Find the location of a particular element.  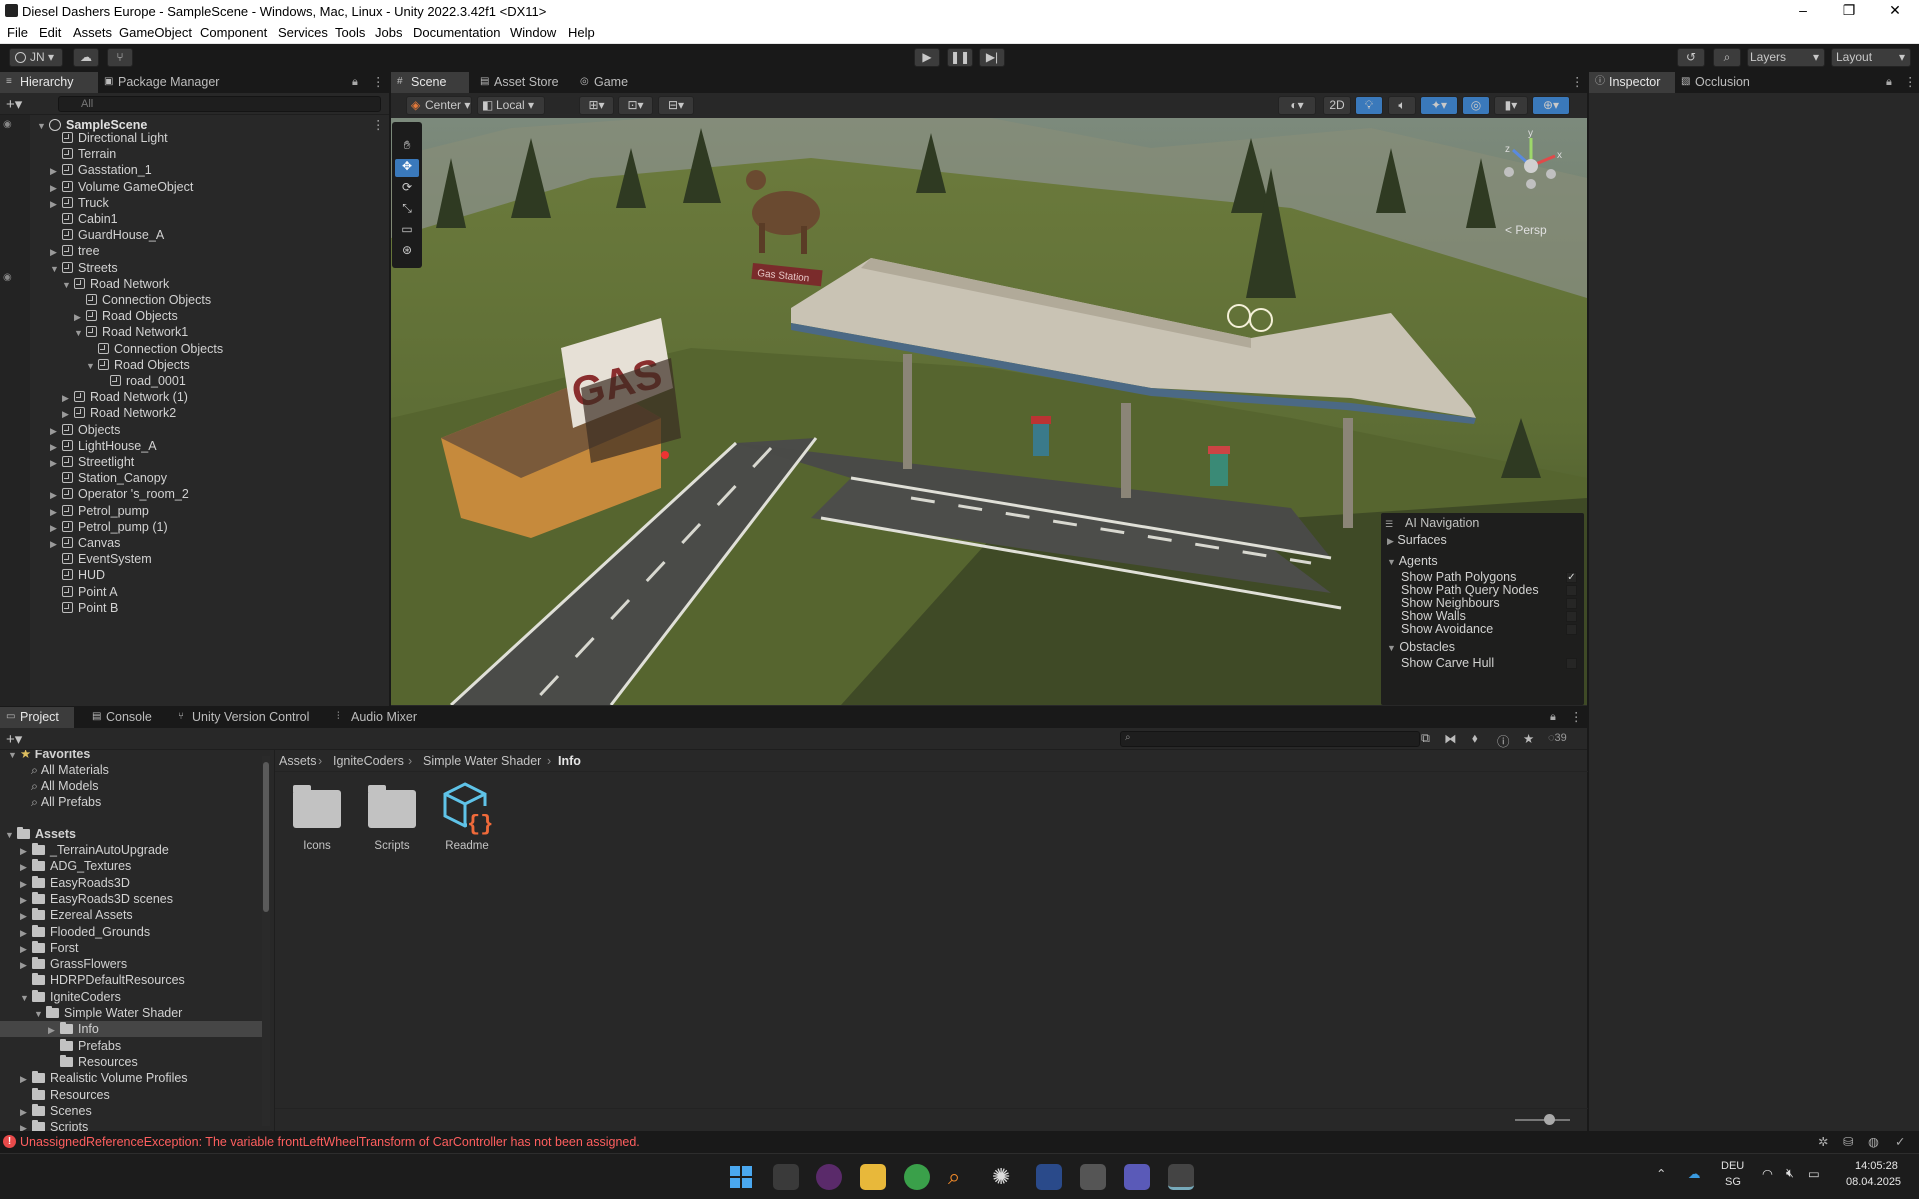

hierarchy-item: ▶ Truck is located at coordinates (79, 203).